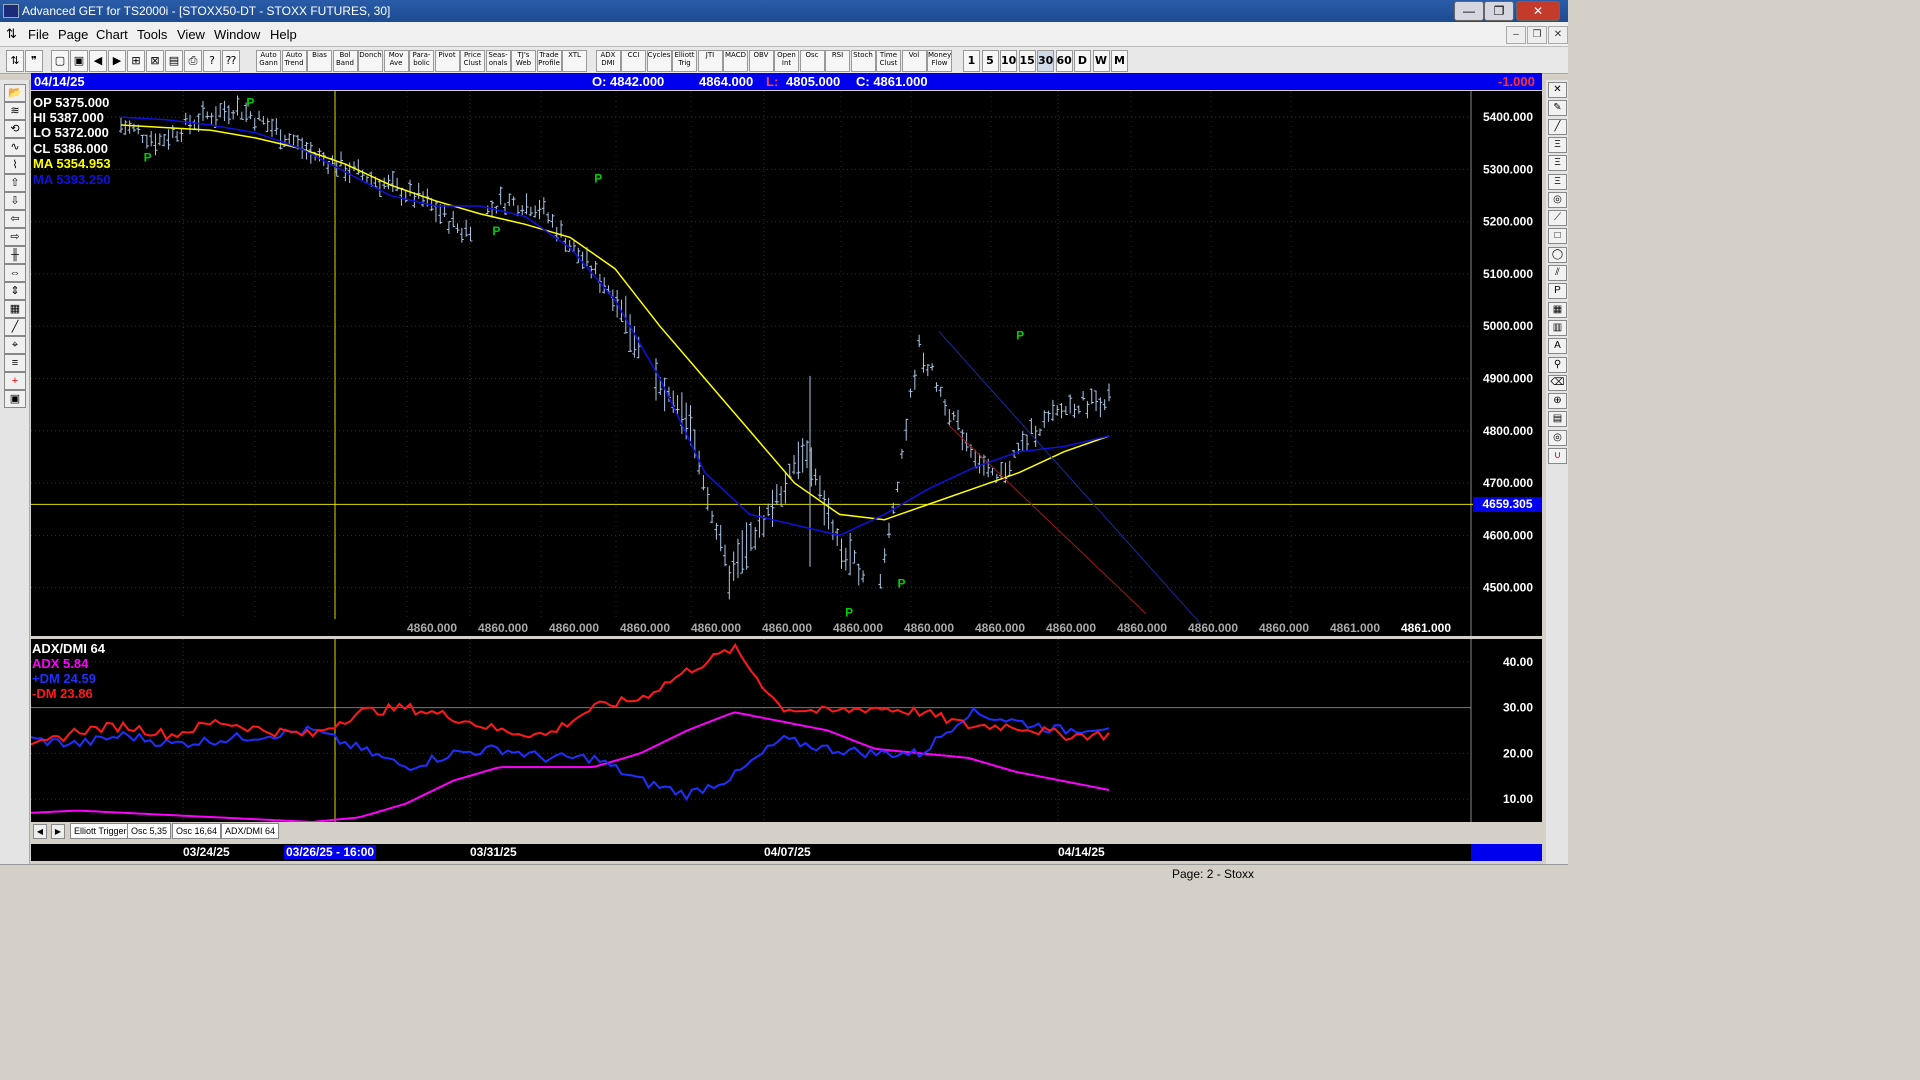 This screenshot has height=1080, width=1920. What do you see at coordinates (152, 34) in the screenshot?
I see `menu-tools: Tools` at bounding box center [152, 34].